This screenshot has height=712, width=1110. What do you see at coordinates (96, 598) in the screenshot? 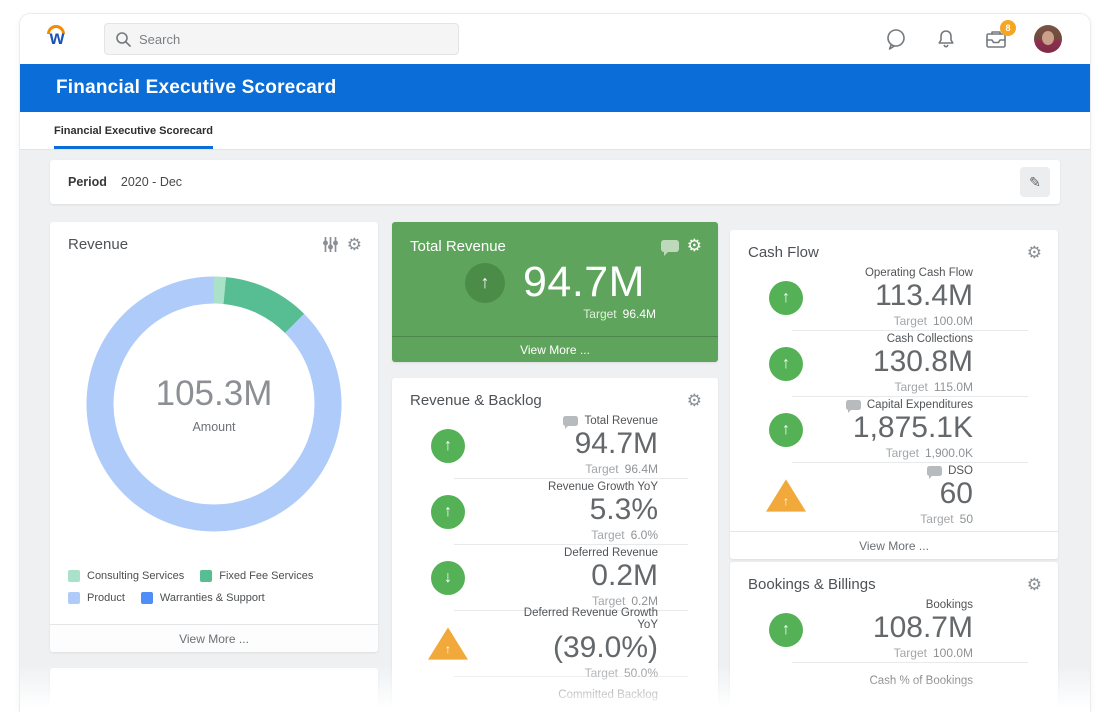
I see `legend-item: Product` at bounding box center [96, 598].